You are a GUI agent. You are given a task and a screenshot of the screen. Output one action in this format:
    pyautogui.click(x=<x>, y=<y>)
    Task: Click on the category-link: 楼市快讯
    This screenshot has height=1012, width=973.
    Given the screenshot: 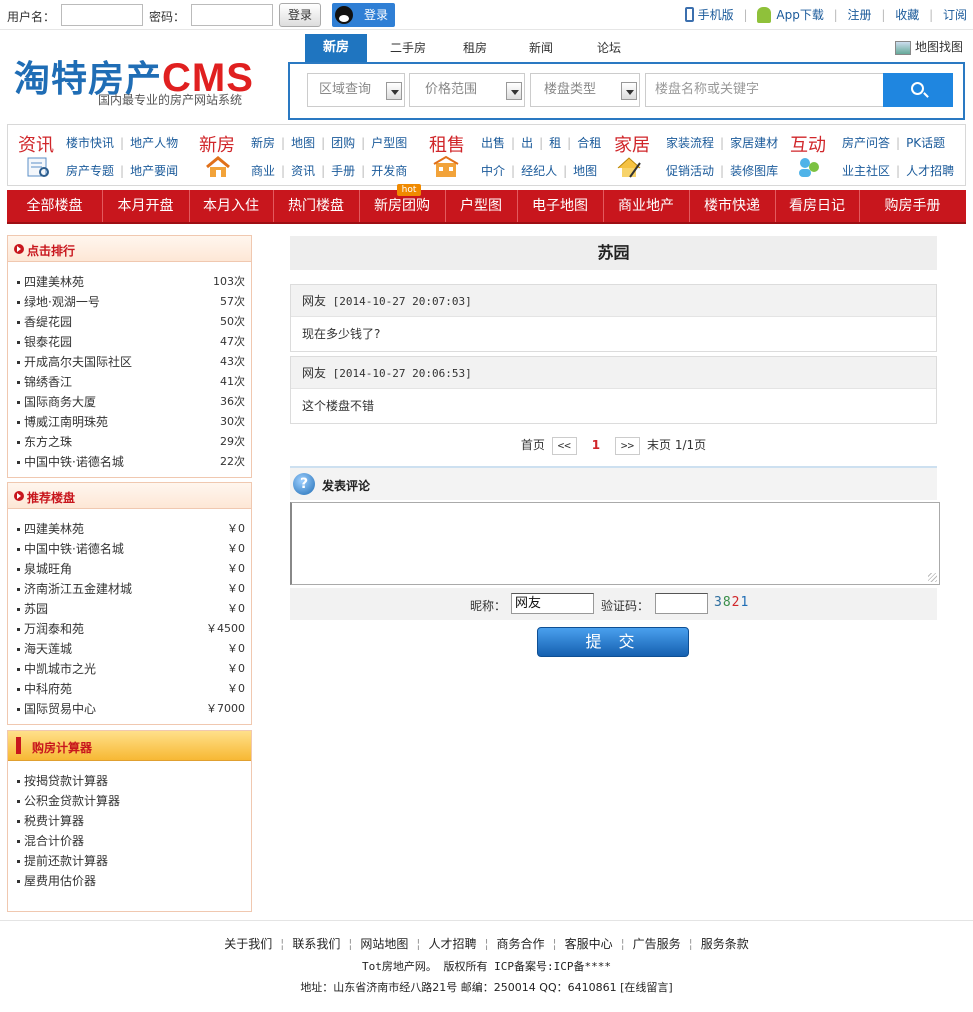 What is the action you would take?
    pyautogui.click(x=90, y=143)
    